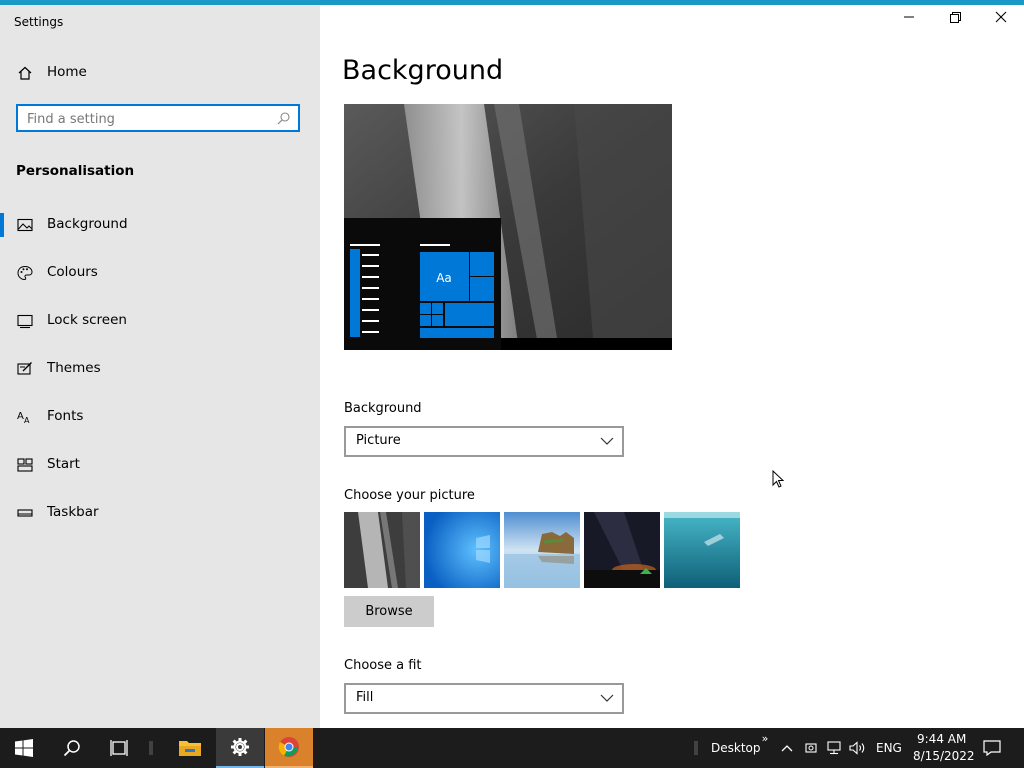 The height and width of the screenshot is (768, 1024). Describe the element at coordinates (909, 17) in the screenshot. I see `minimize-icon` at that location.